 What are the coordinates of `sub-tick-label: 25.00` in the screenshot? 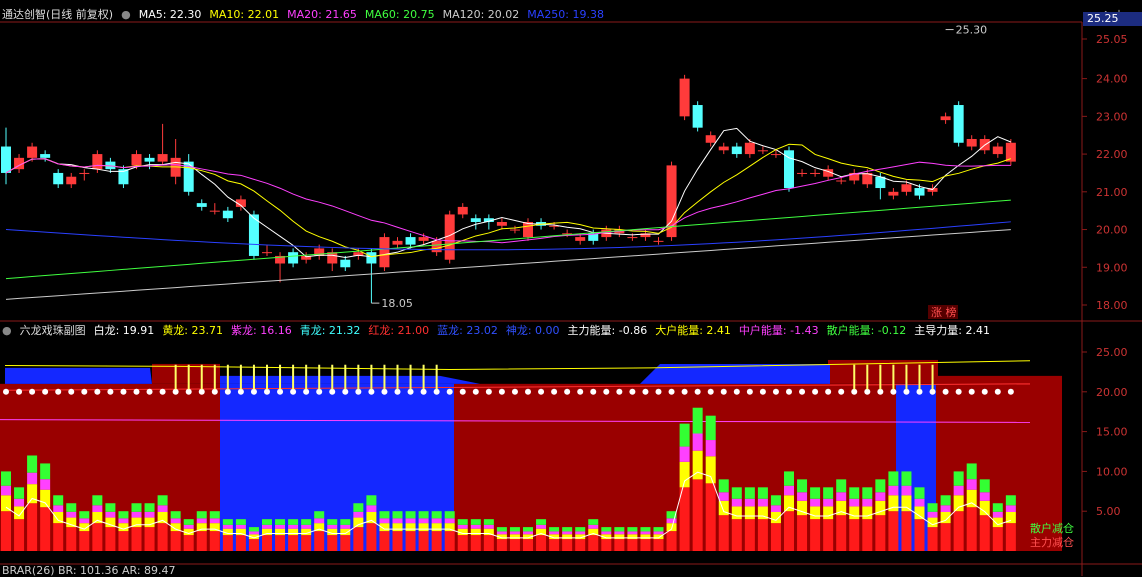 It's located at (1112, 352).